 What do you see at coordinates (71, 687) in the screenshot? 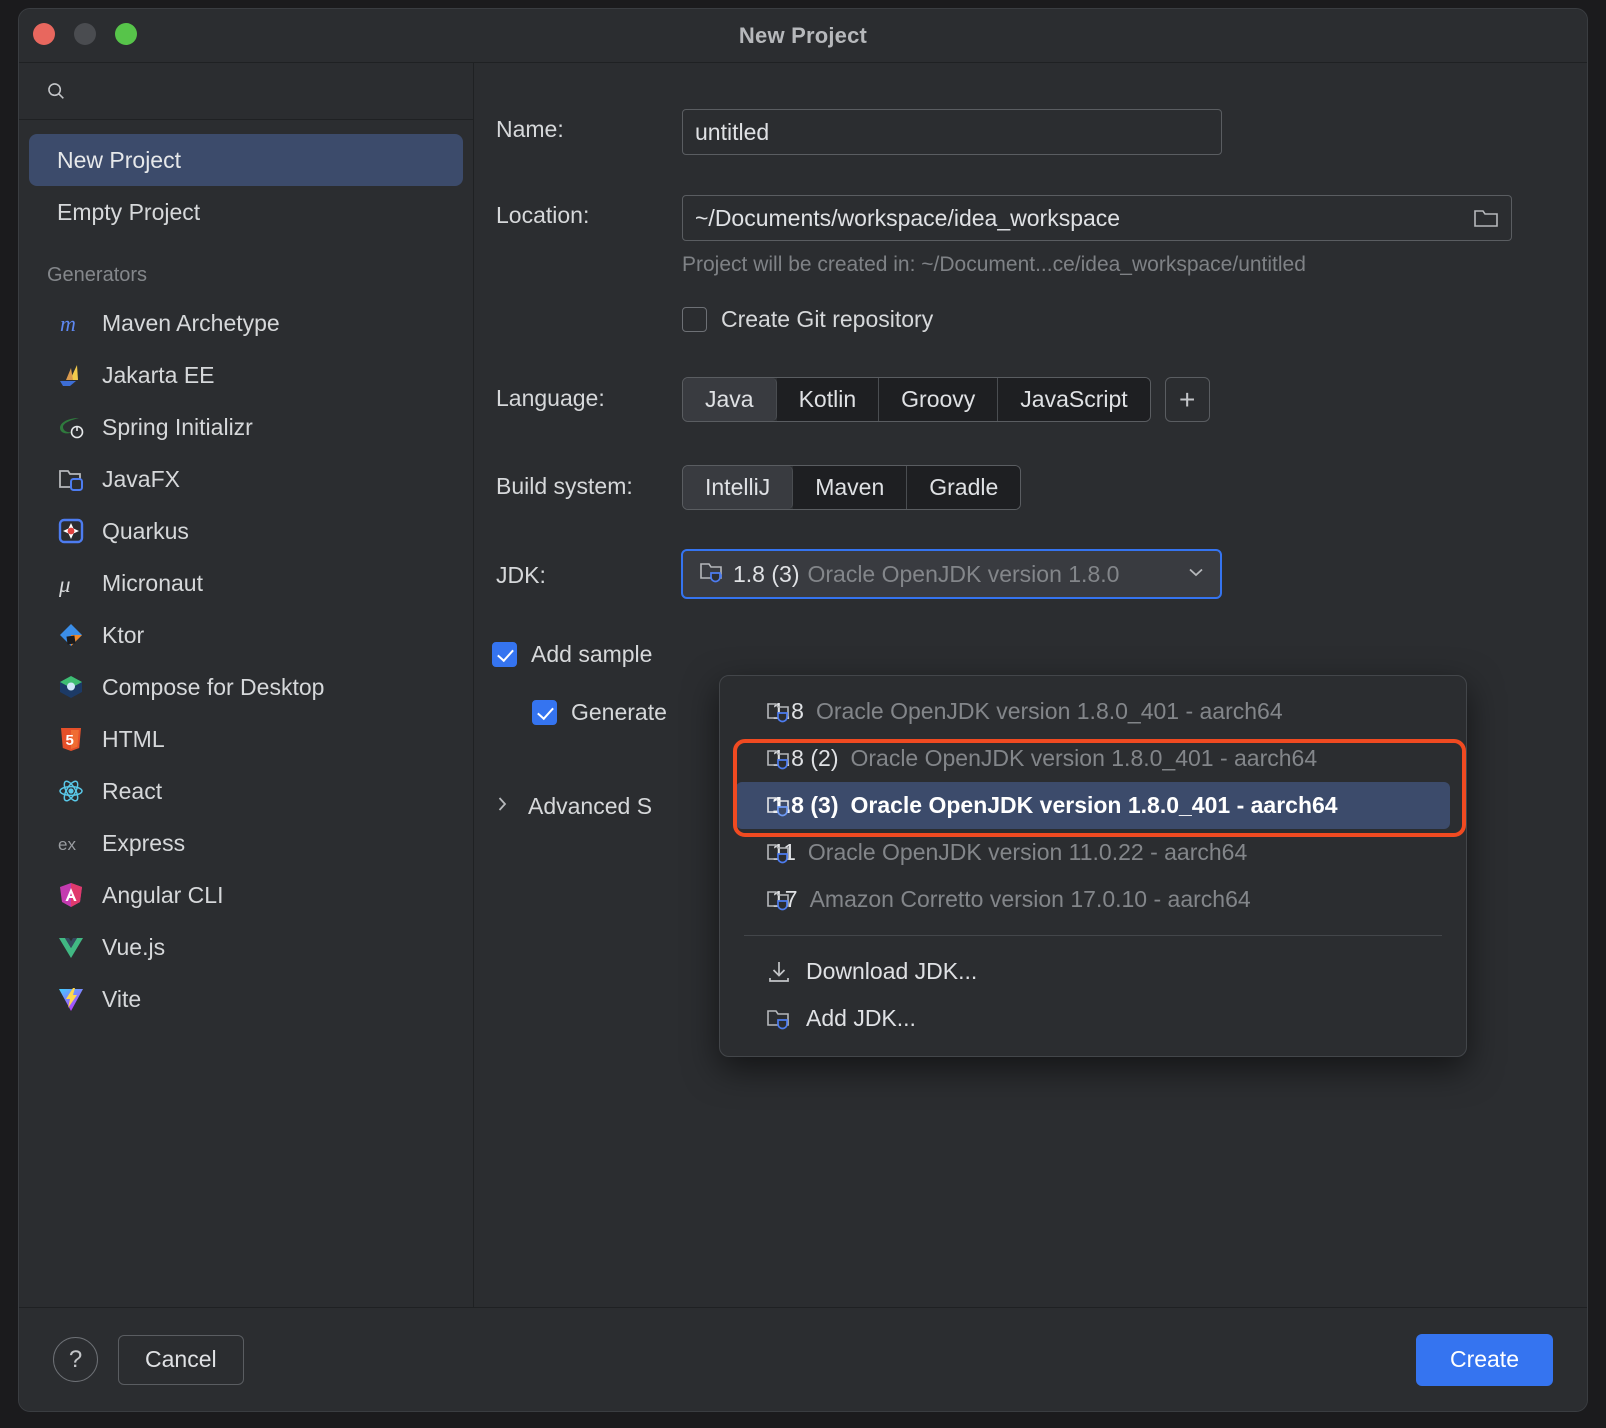
I see `compose-icon` at bounding box center [71, 687].